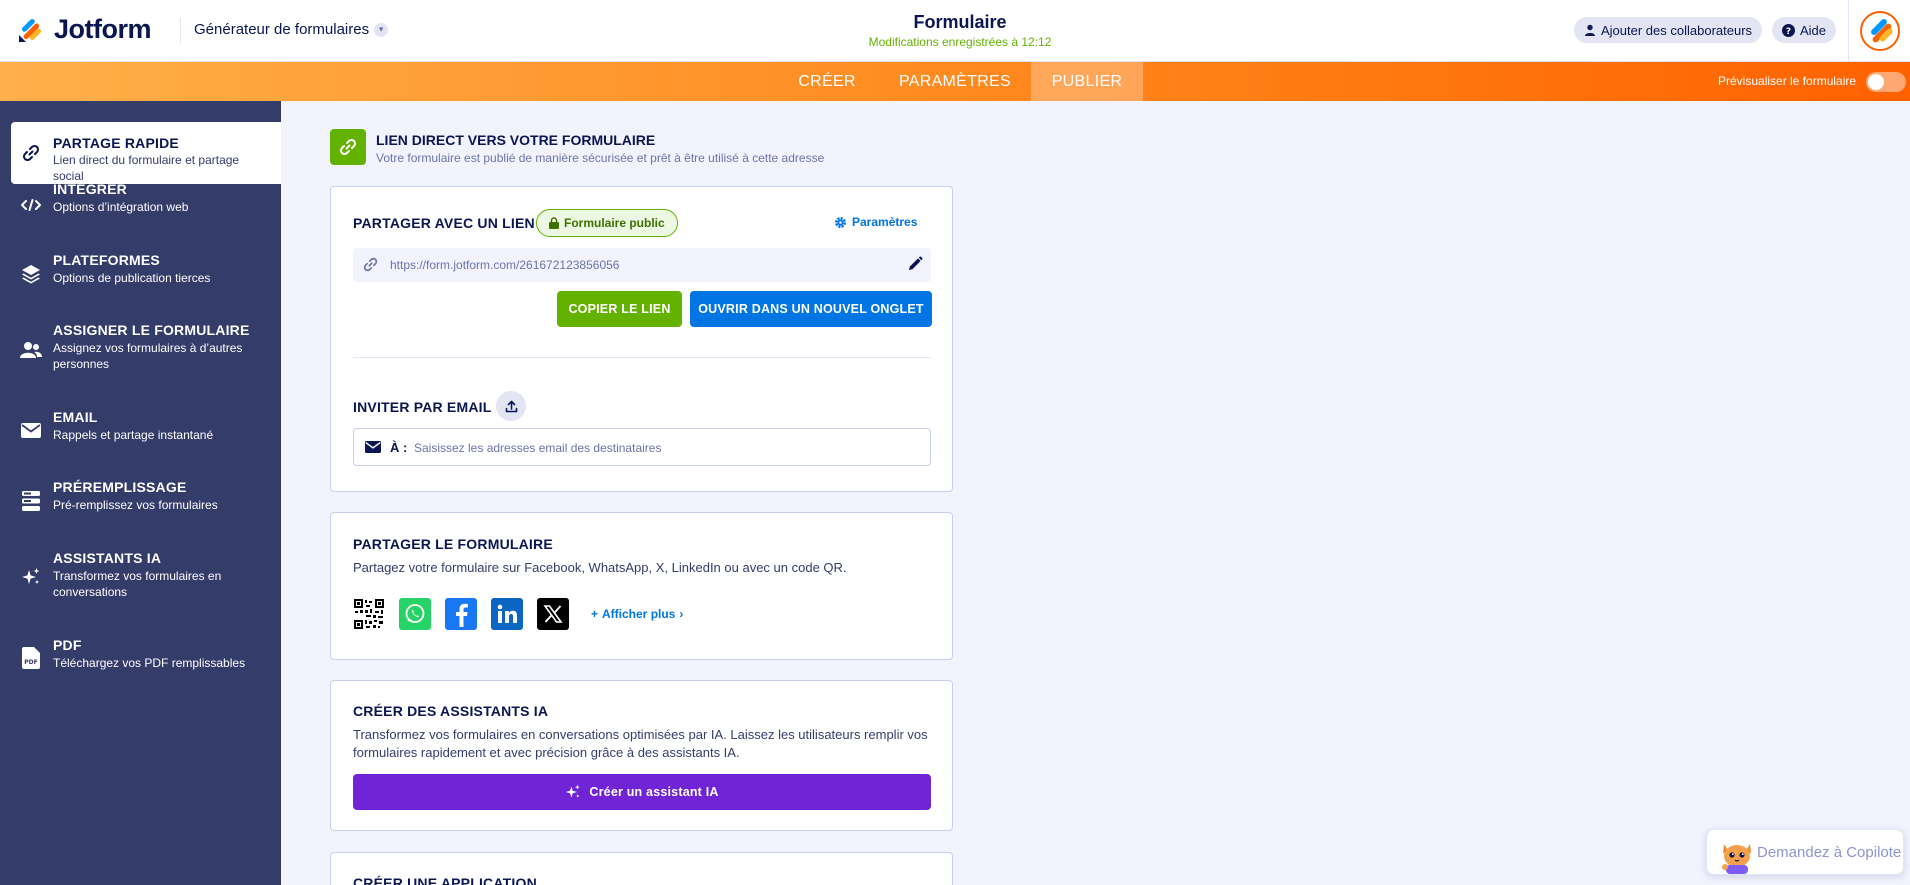 The width and height of the screenshot is (1910, 885). What do you see at coordinates (1829, 852) in the screenshot?
I see `copilot-label: Demandez à Copilote` at bounding box center [1829, 852].